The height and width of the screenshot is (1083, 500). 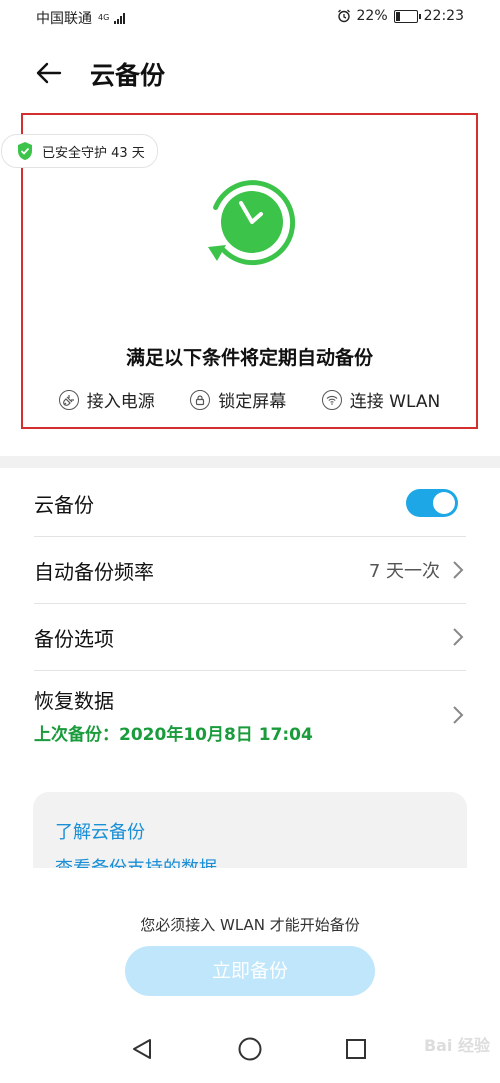 What do you see at coordinates (104, 17) in the screenshot?
I see `network-type: 4G` at bounding box center [104, 17].